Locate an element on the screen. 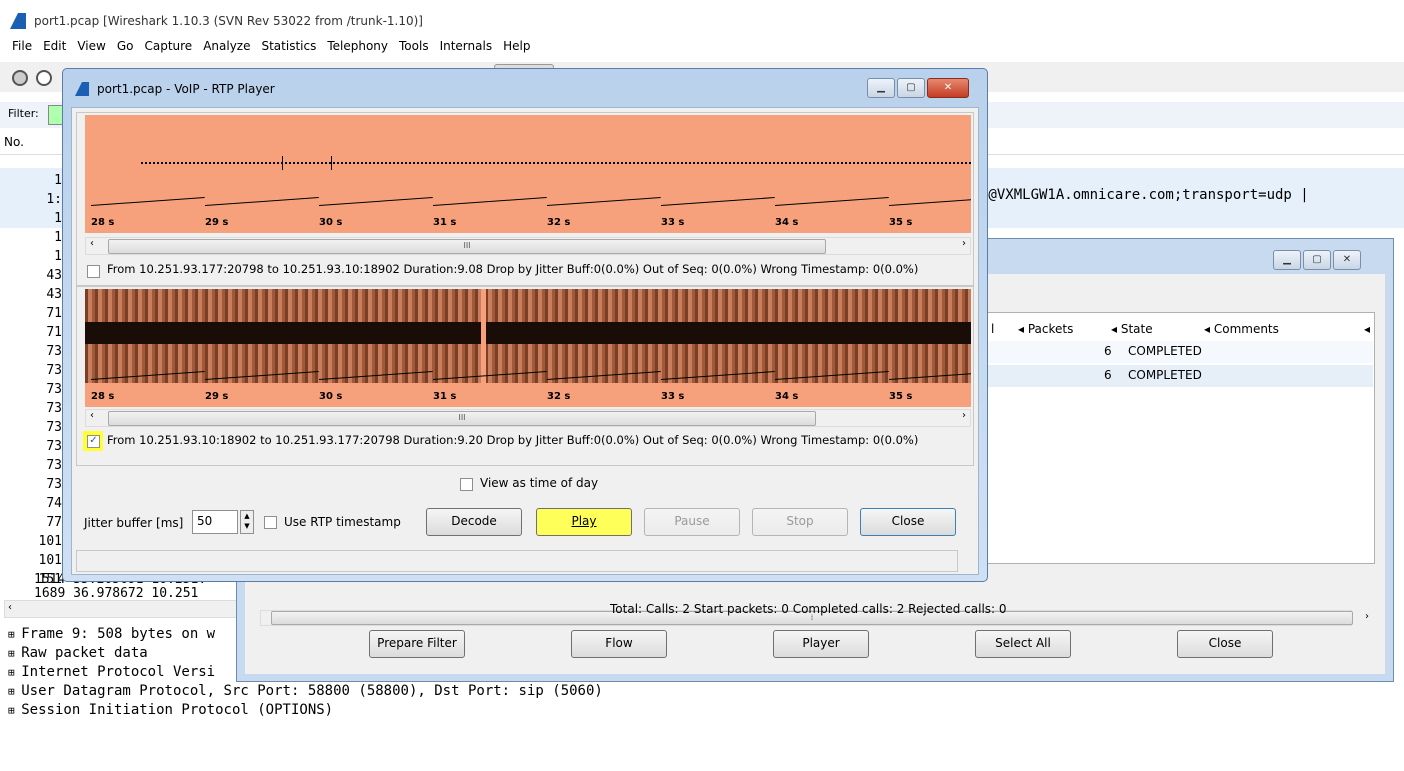  time-tick-label: 31 s is located at coordinates (445, 222).